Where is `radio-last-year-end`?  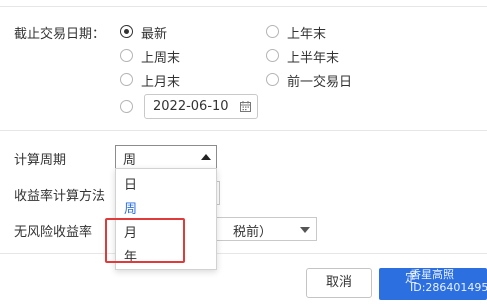
radio-last-year-end is located at coordinates (272, 31).